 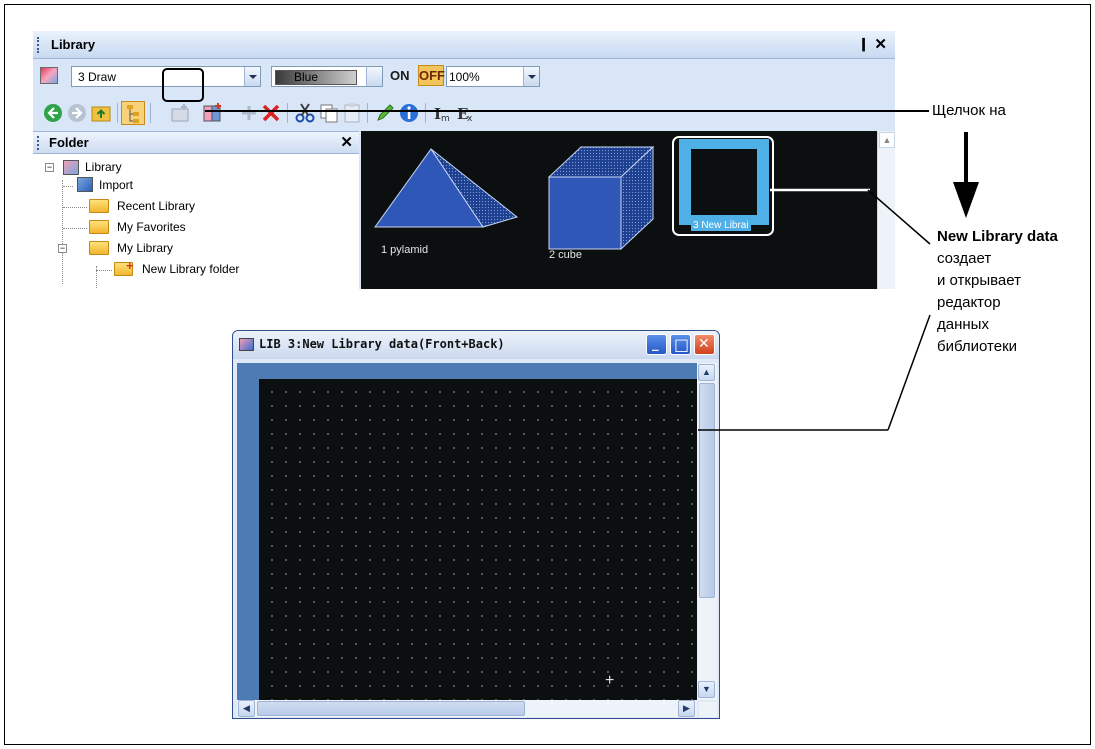 What do you see at coordinates (977, 346) in the screenshot?
I see `description-text-5: библиотеки` at bounding box center [977, 346].